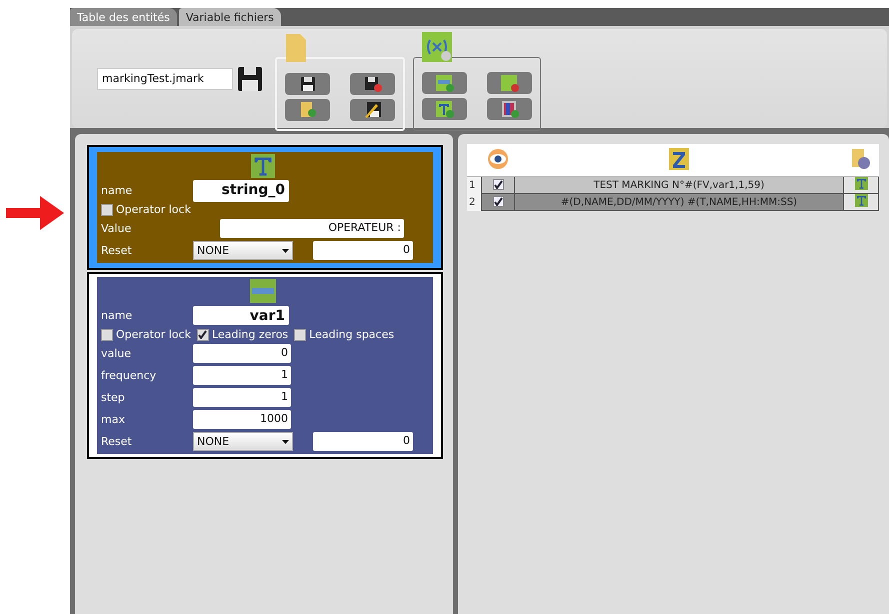  I want to click on text-add-icon, so click(445, 109).